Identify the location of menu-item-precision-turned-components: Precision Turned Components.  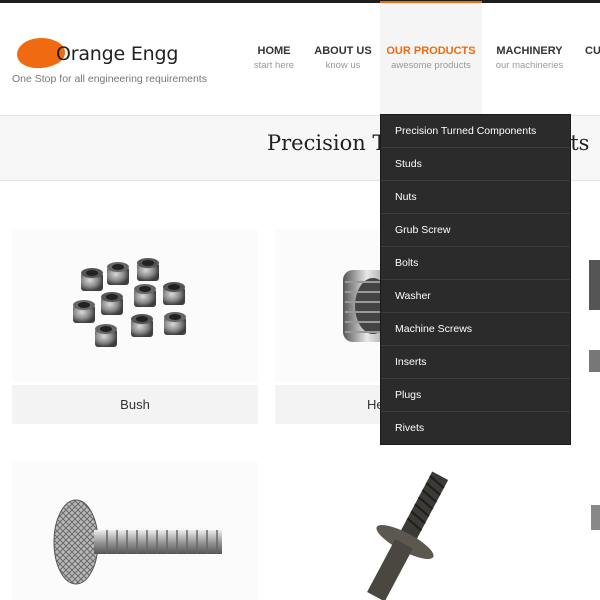
(475, 131).